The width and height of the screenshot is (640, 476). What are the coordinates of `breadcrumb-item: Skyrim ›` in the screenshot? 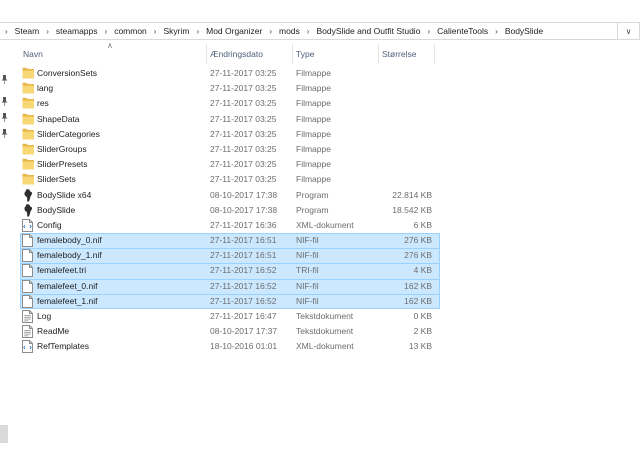 It's located at (182, 31).